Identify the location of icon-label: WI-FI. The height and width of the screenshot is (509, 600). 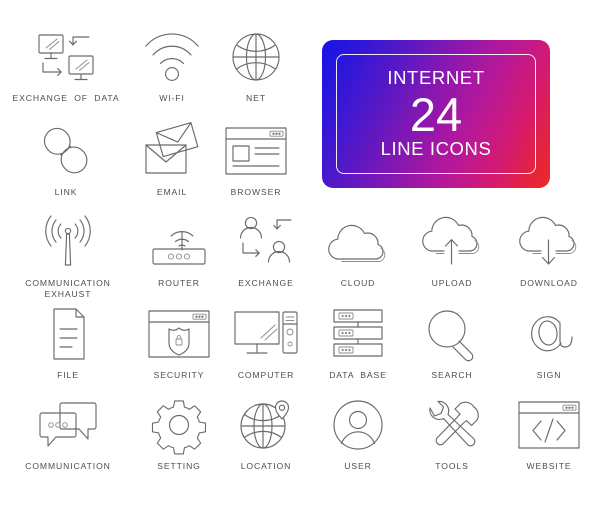
(172, 98).